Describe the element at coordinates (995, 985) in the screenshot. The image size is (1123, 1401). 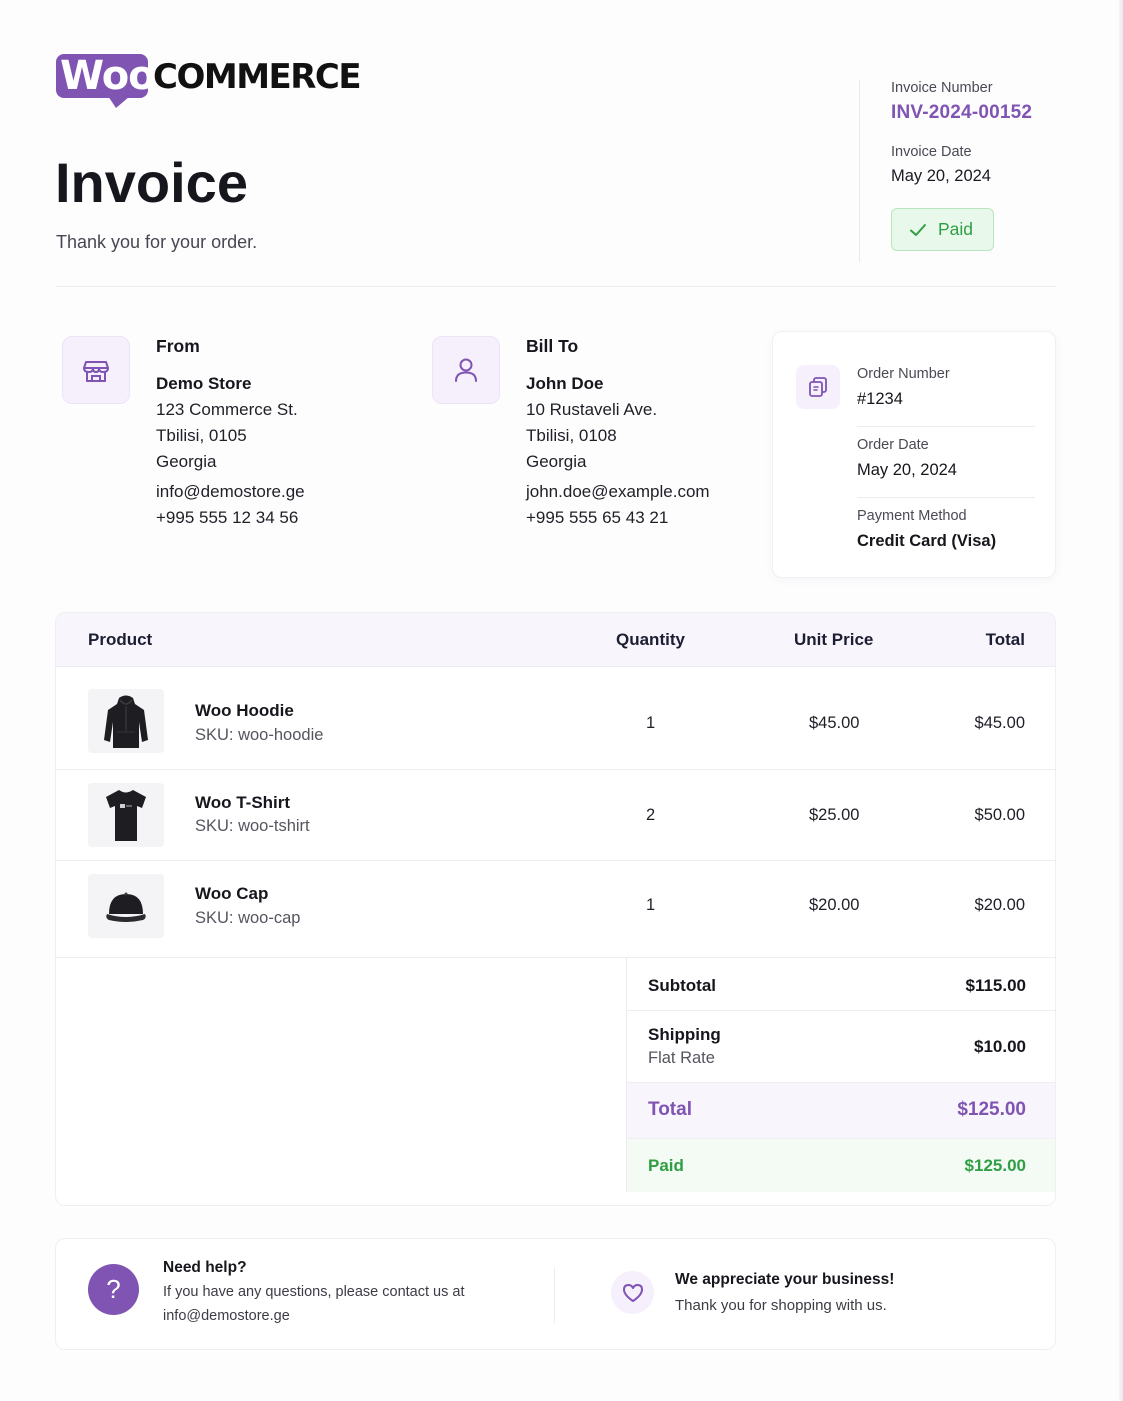
I see `subtotal-value: $115.00` at that location.